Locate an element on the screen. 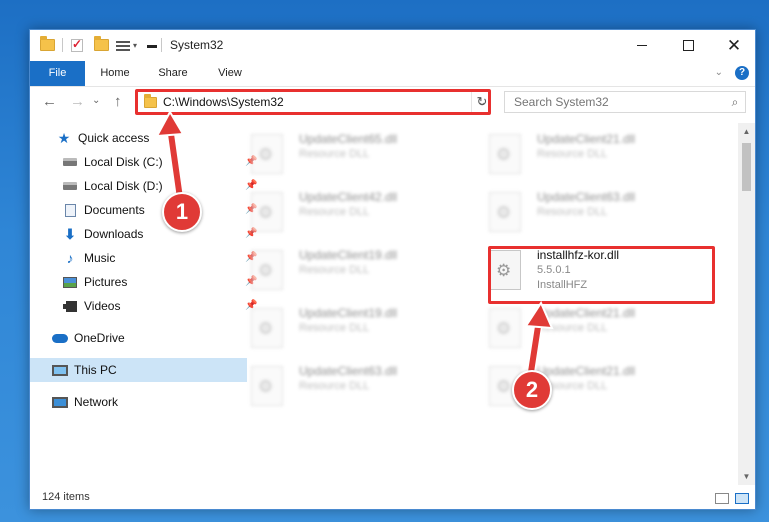 Image resolution: width=769 pixels, height=522 pixels. step-badge-2: 2 is located at coordinates (532, 390).